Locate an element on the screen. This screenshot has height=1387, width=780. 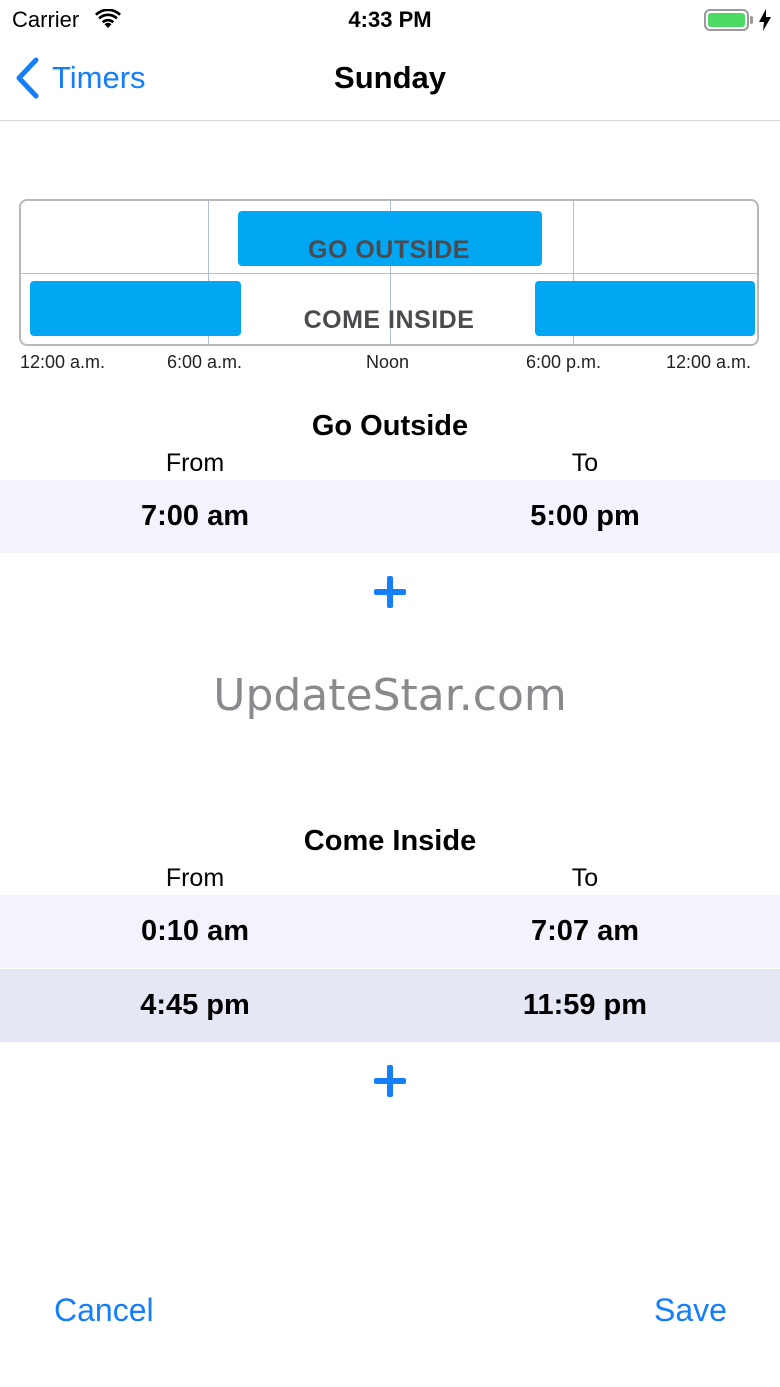
timeline-row-label-go-outside: GO OUTSIDE is located at coordinates (389, 250).